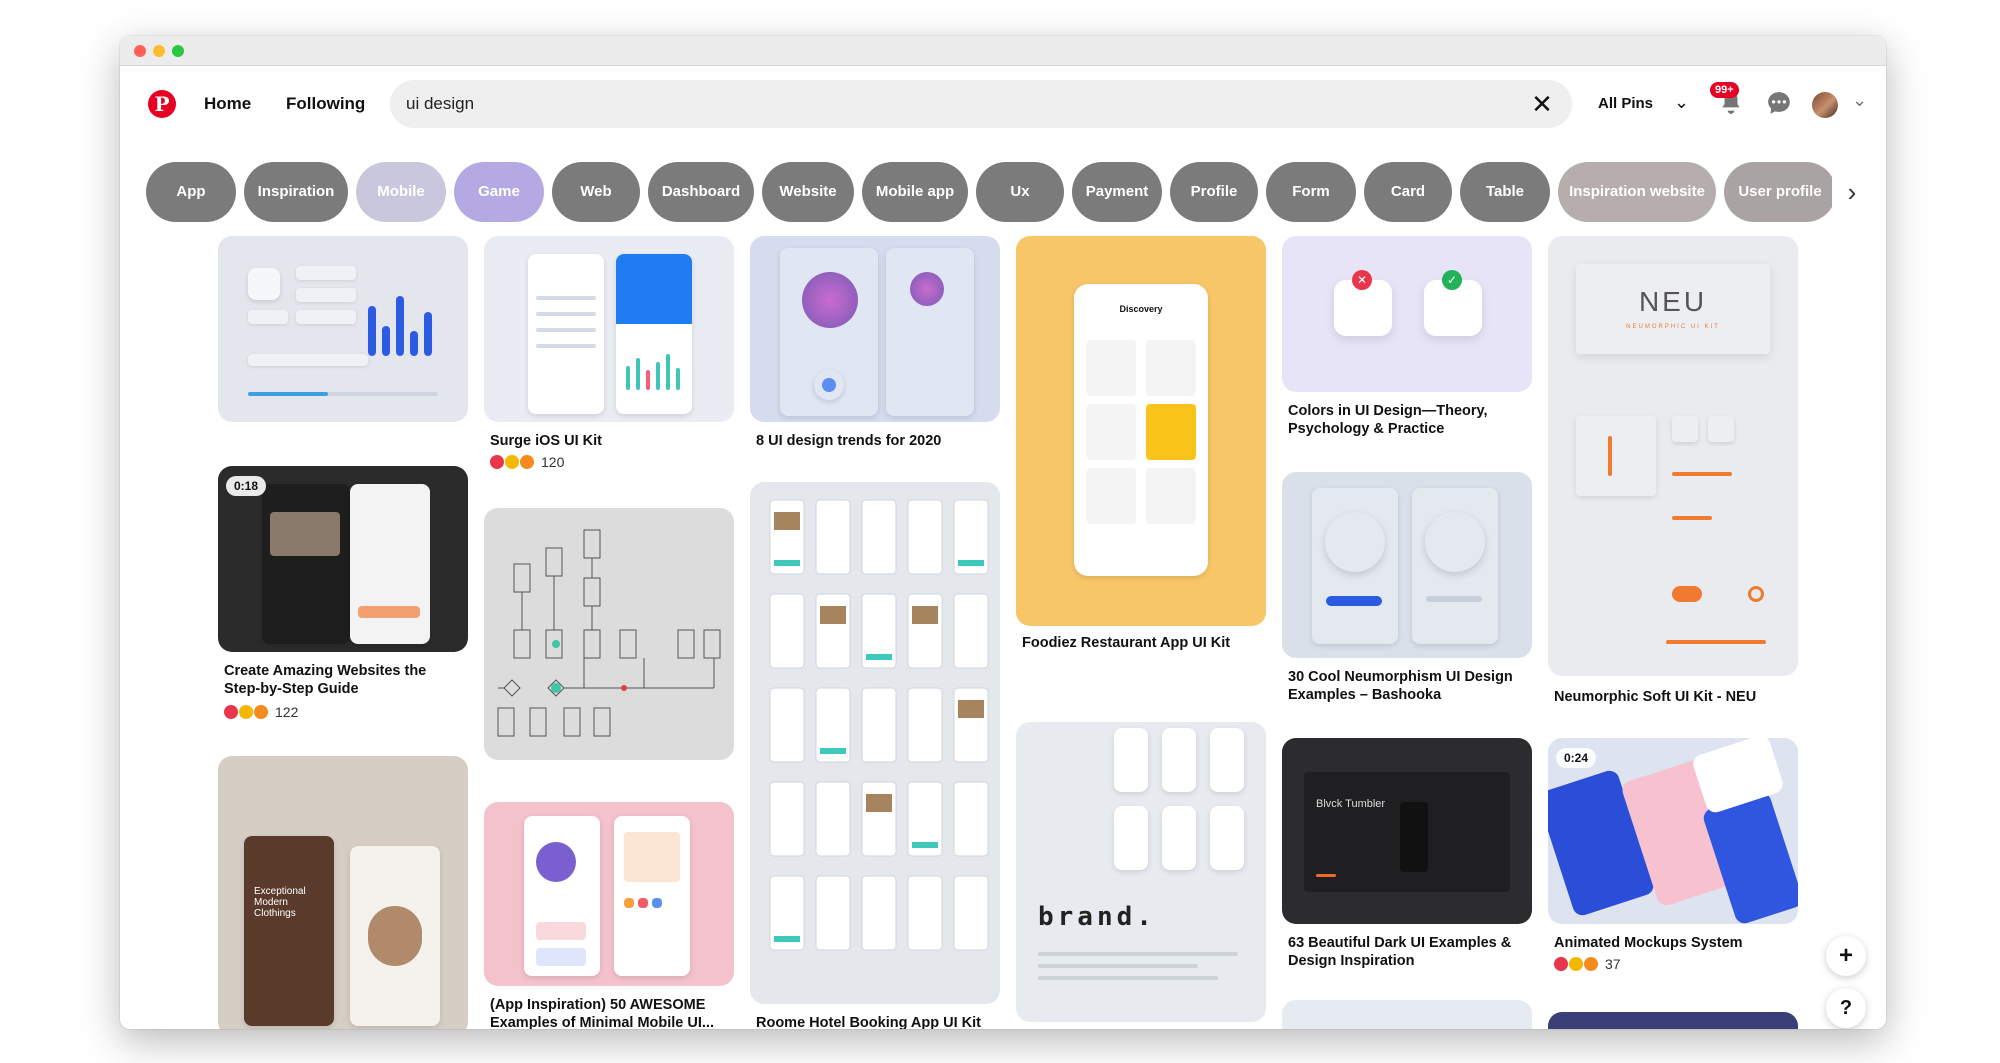 The height and width of the screenshot is (1063, 2000). I want to click on window-titlebar, so click(1003, 51).